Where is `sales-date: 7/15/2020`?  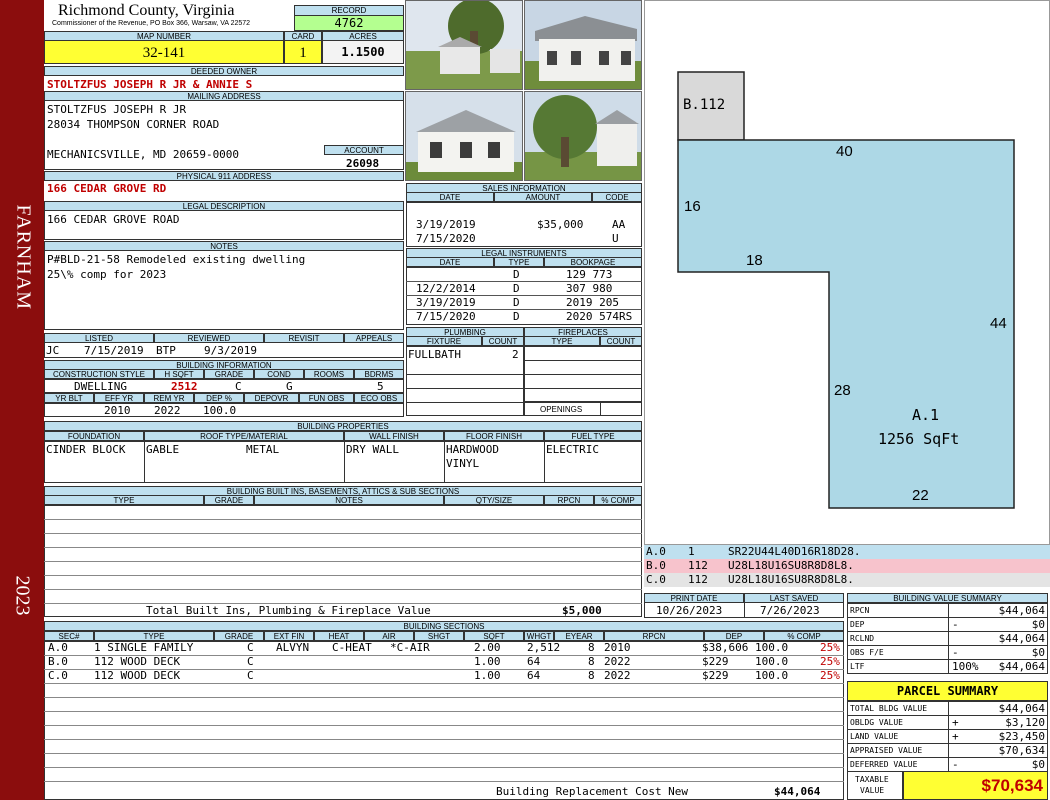
sales-date: 7/15/2020 is located at coordinates (446, 238).